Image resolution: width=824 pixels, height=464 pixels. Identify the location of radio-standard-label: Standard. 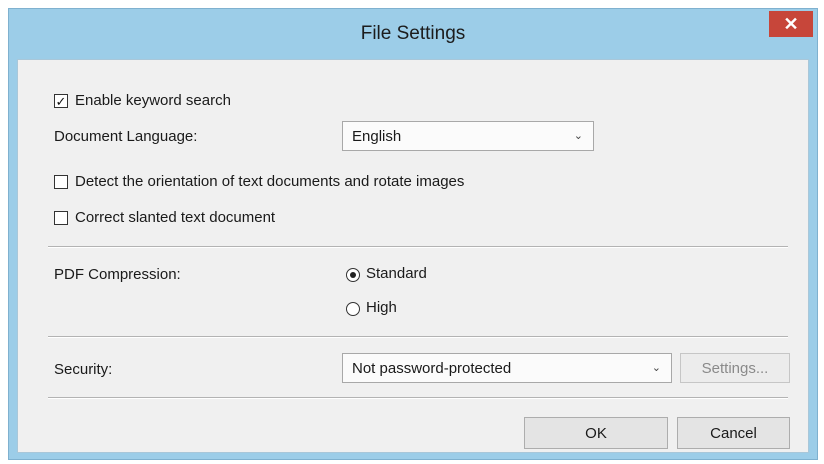
(396, 273).